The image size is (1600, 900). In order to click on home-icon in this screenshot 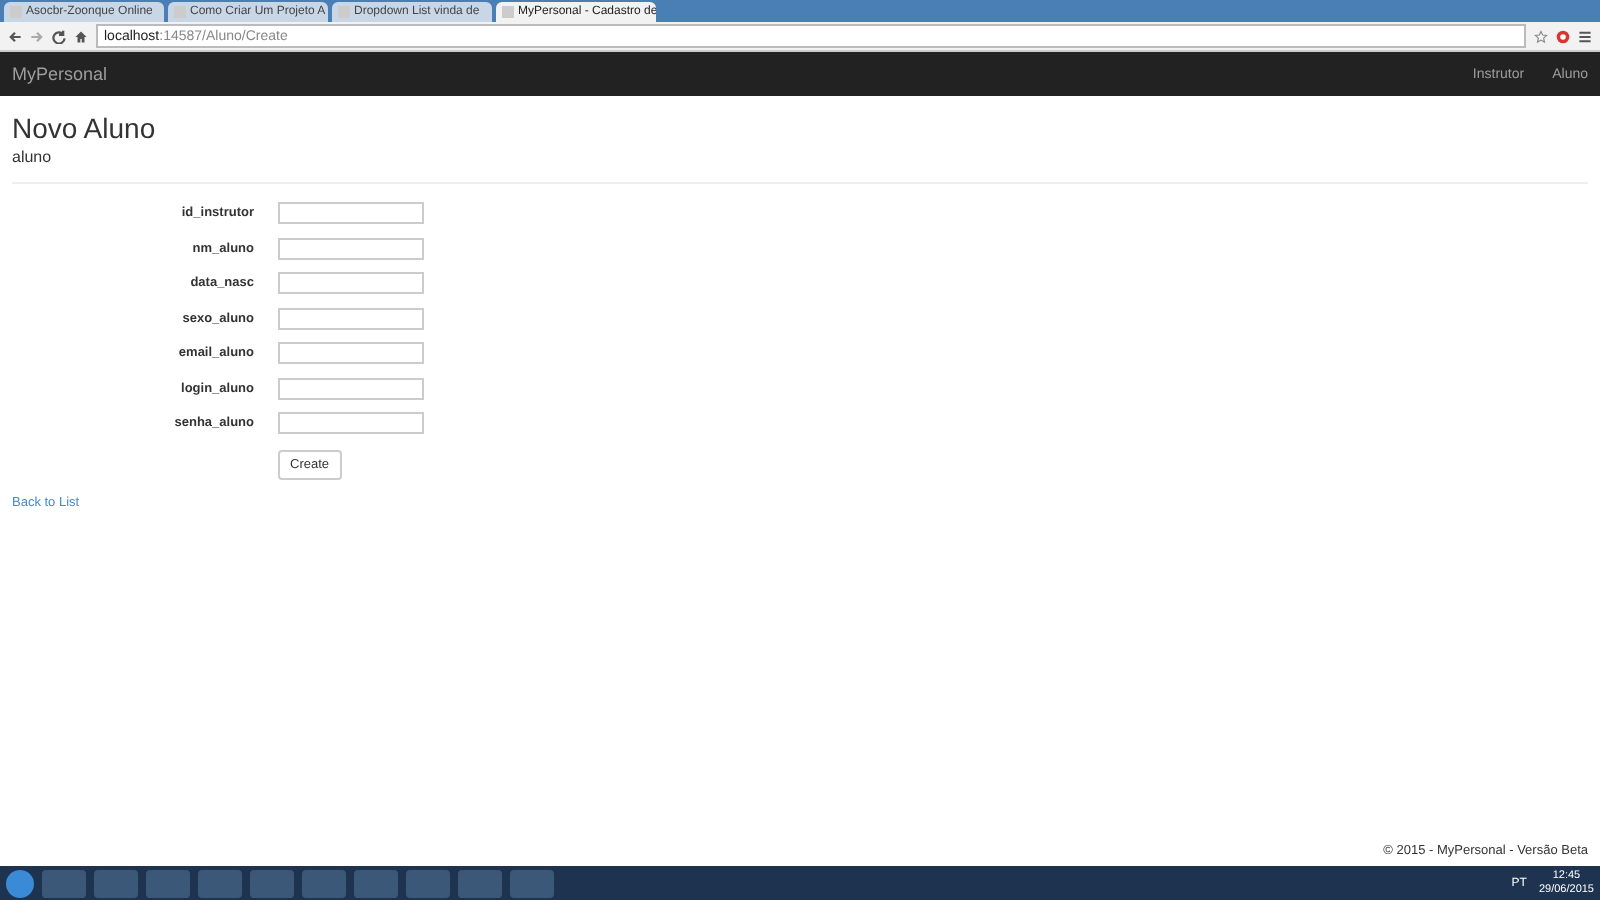, I will do `click(81, 36)`.